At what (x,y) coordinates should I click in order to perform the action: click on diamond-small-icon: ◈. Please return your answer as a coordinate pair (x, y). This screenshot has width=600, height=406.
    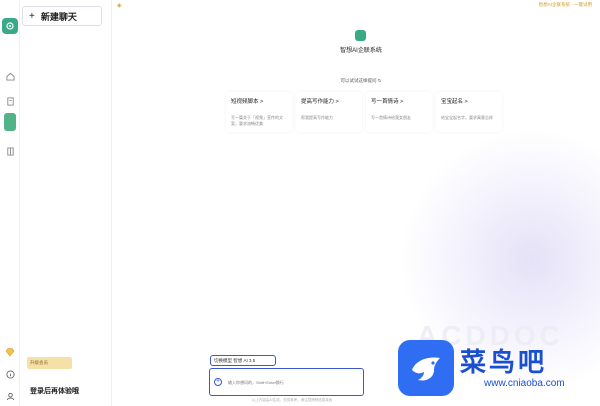
    Looking at the image, I should click on (119, 6).